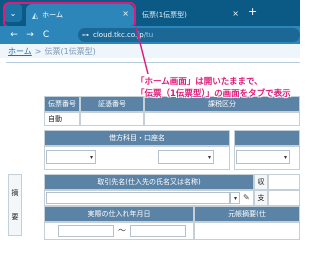 The width and height of the screenshot is (320, 270). I want to click on tab-voucher-label: 伝票(1伝票型), so click(164, 15).